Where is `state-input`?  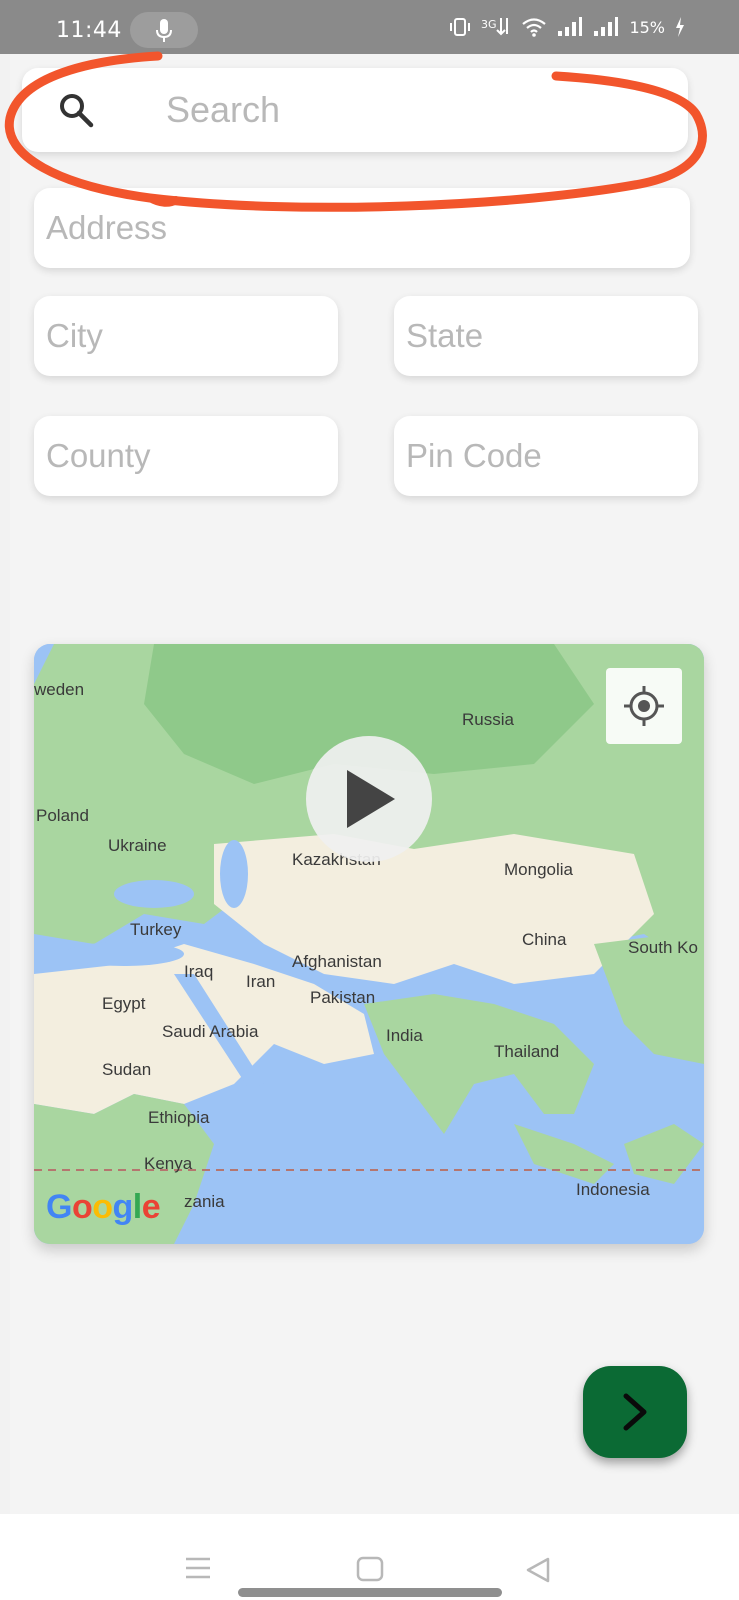
state-input is located at coordinates (546, 336).